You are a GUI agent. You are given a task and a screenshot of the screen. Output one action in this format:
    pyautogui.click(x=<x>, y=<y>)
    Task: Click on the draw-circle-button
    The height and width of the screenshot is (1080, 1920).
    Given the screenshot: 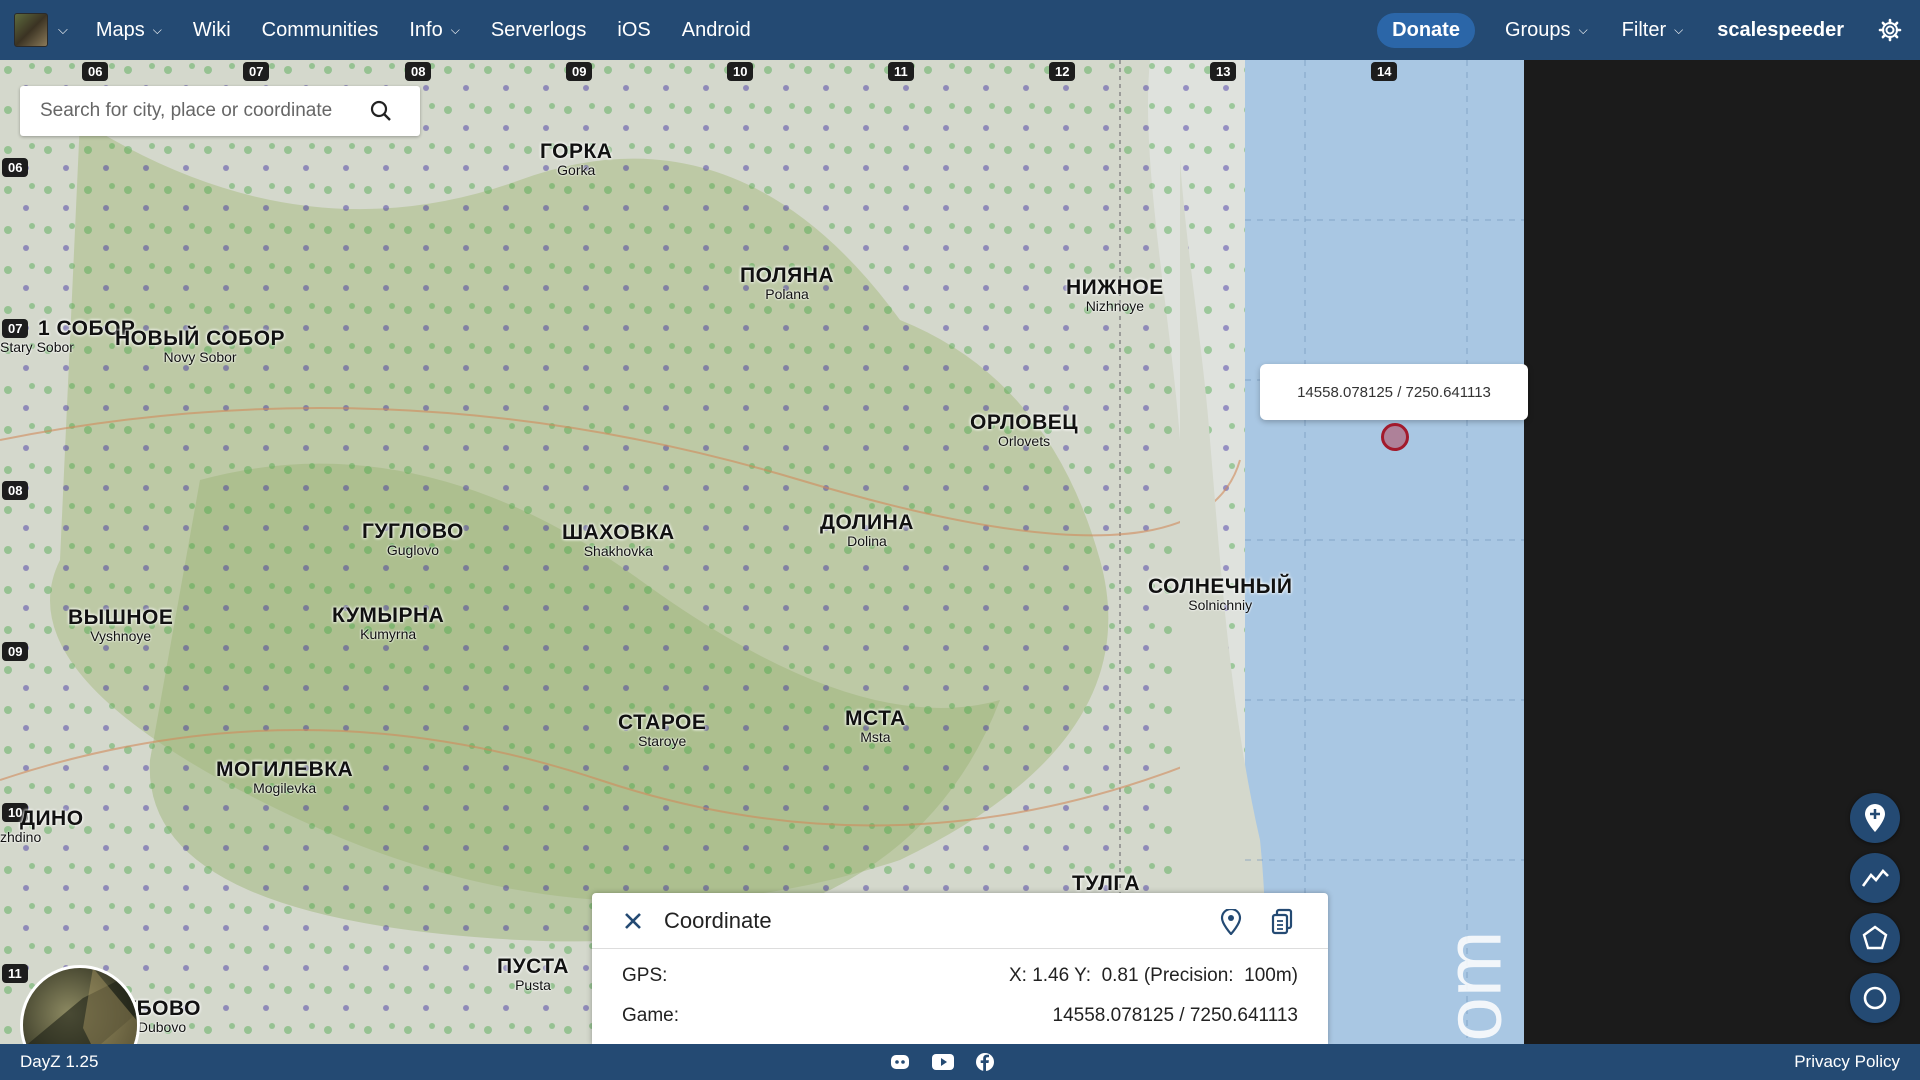 What is the action you would take?
    pyautogui.click(x=1875, y=998)
    